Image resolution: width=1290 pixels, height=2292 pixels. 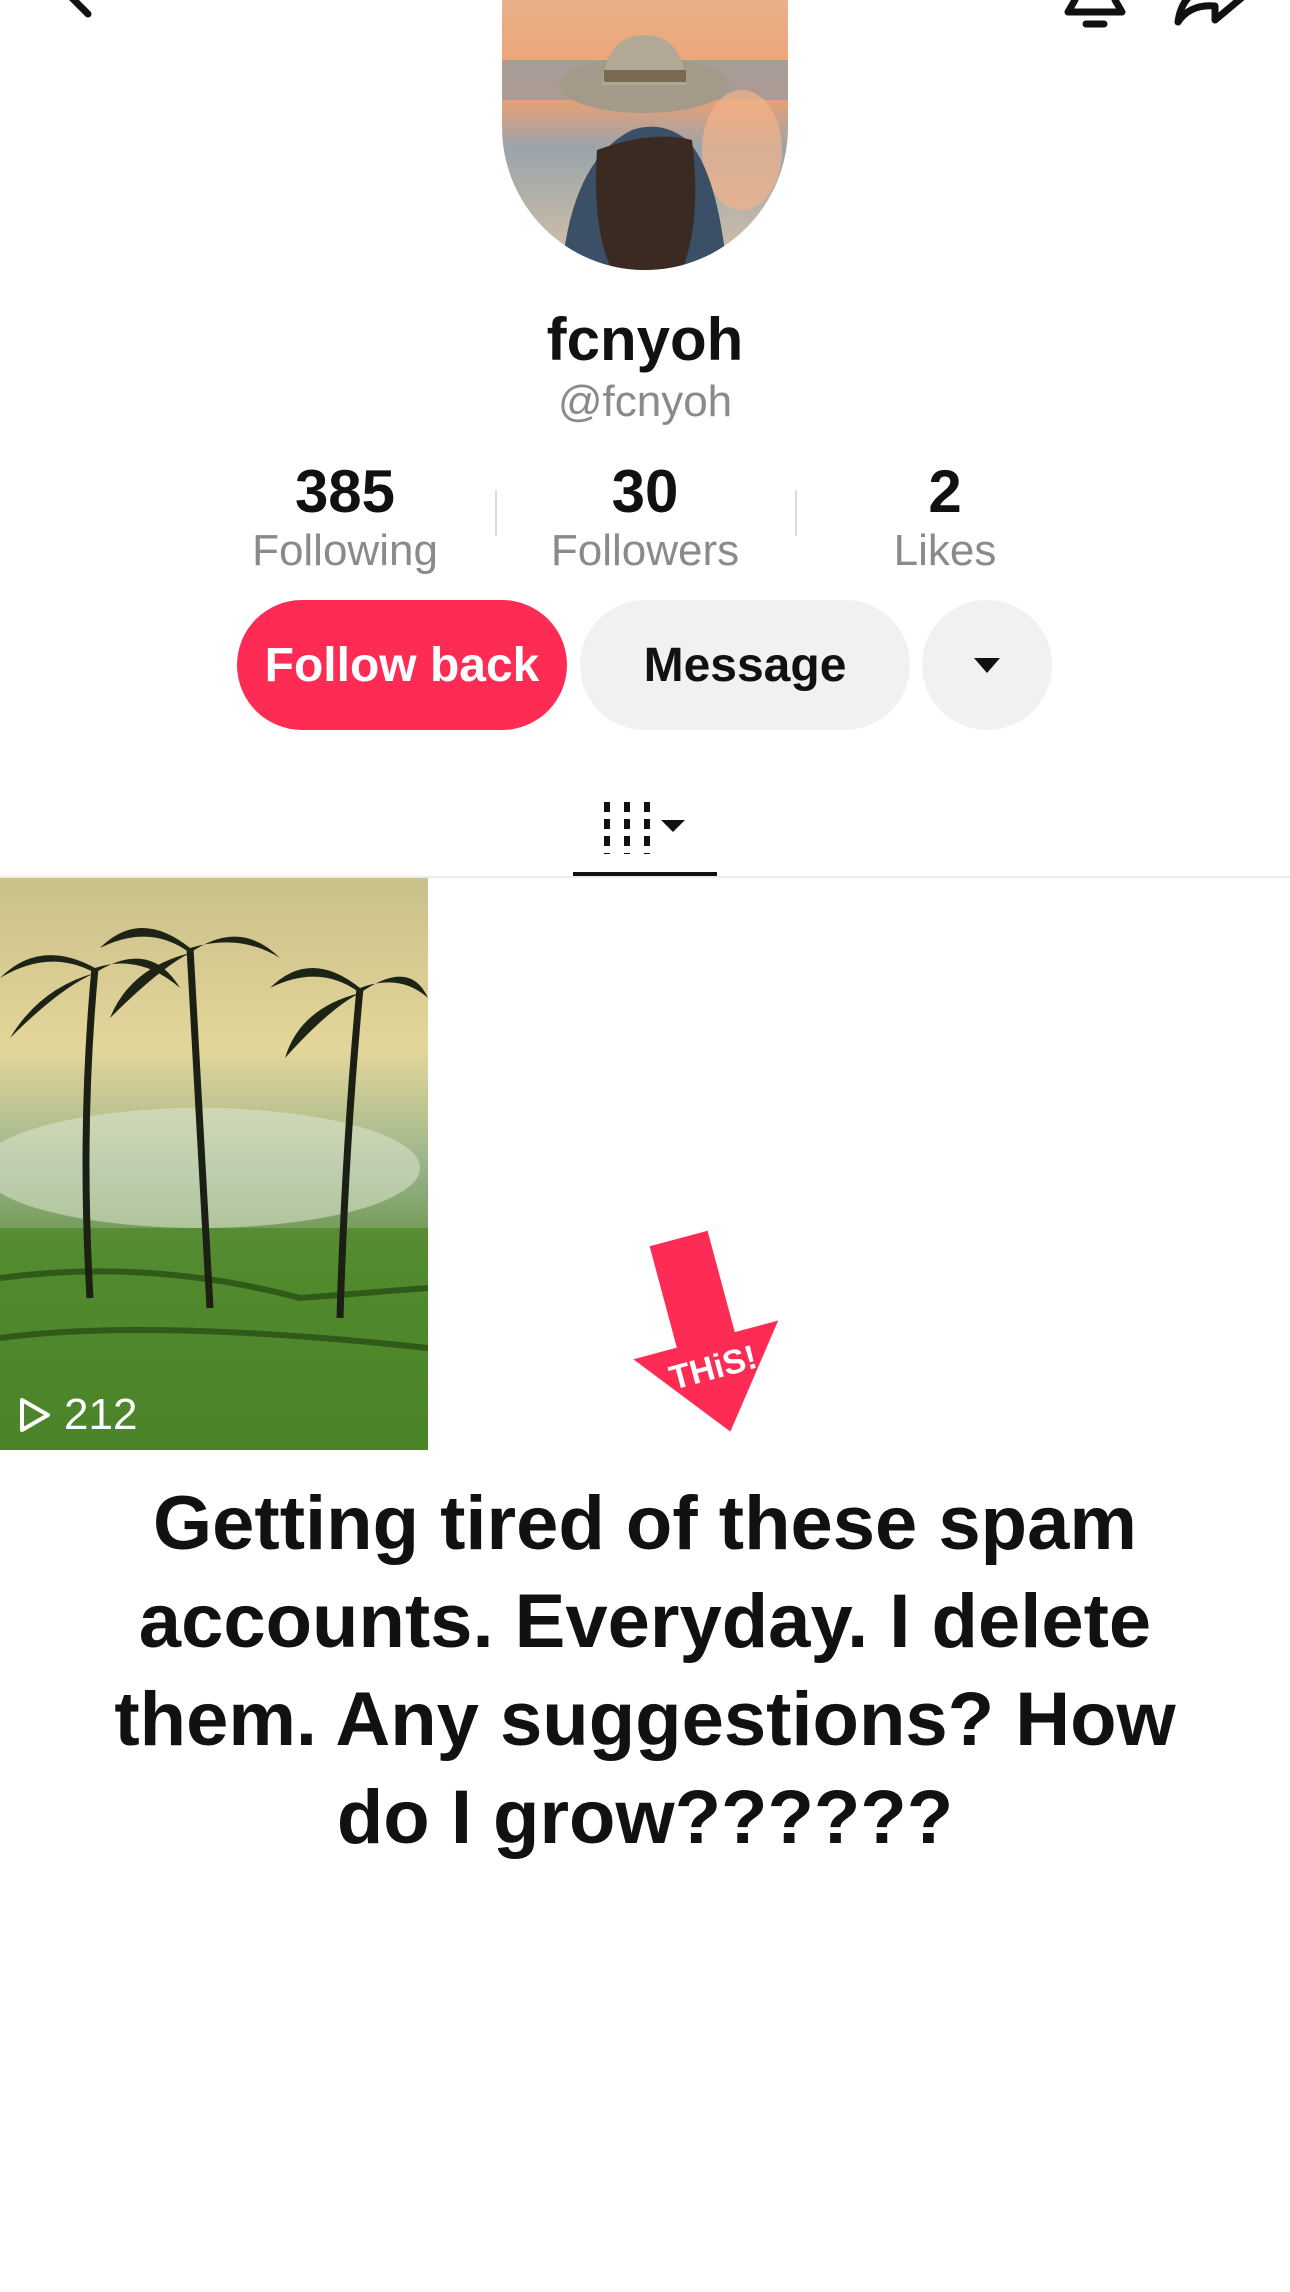 What do you see at coordinates (1210, 15) in the screenshot?
I see `share-icon` at bounding box center [1210, 15].